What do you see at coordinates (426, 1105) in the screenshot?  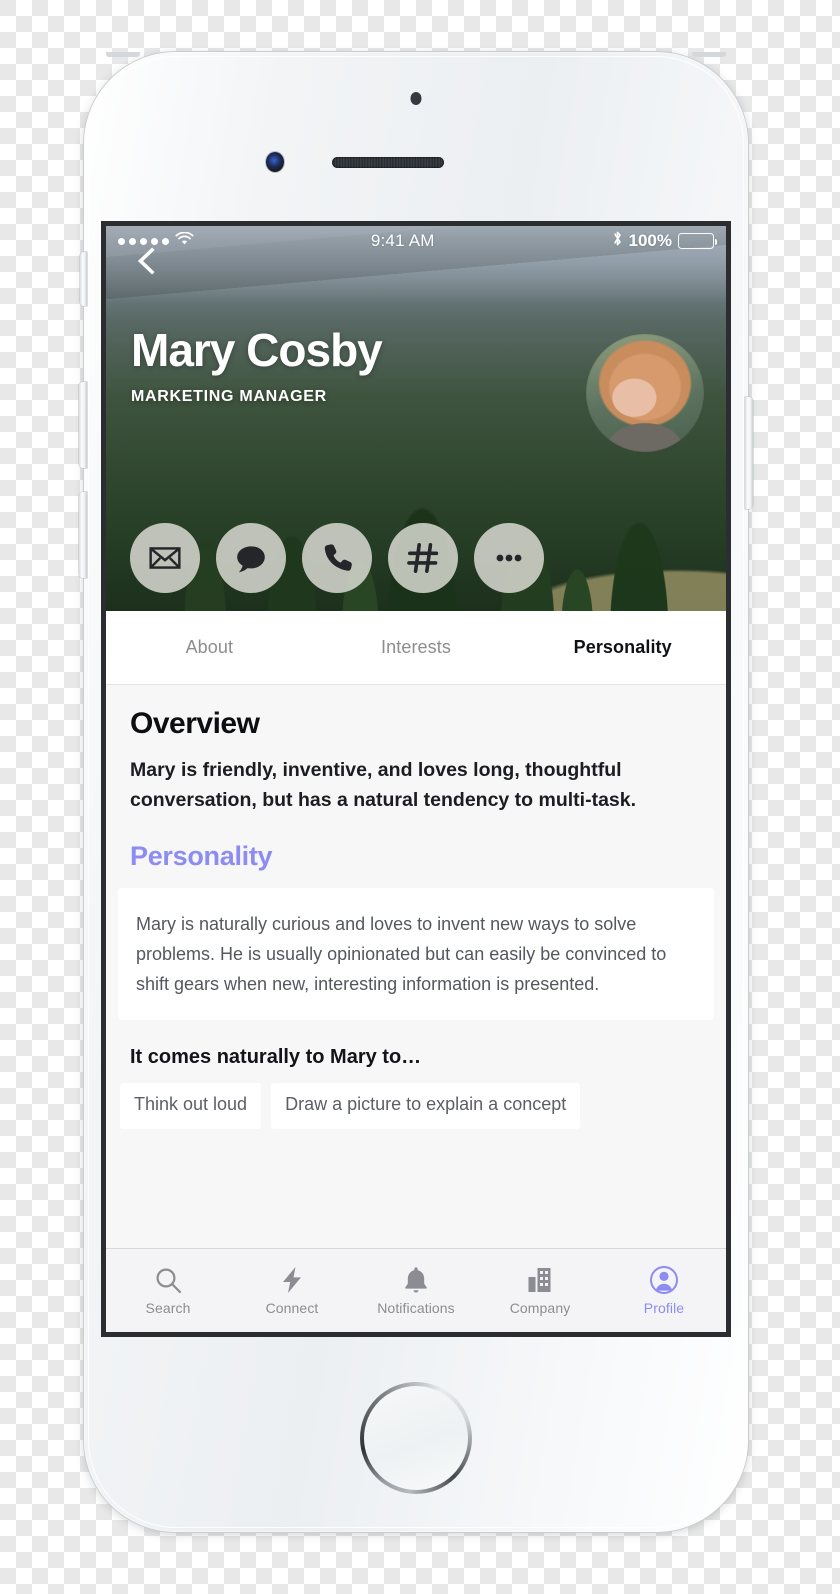 I see `trait-chip: Draw a picture to explain a concept` at bounding box center [426, 1105].